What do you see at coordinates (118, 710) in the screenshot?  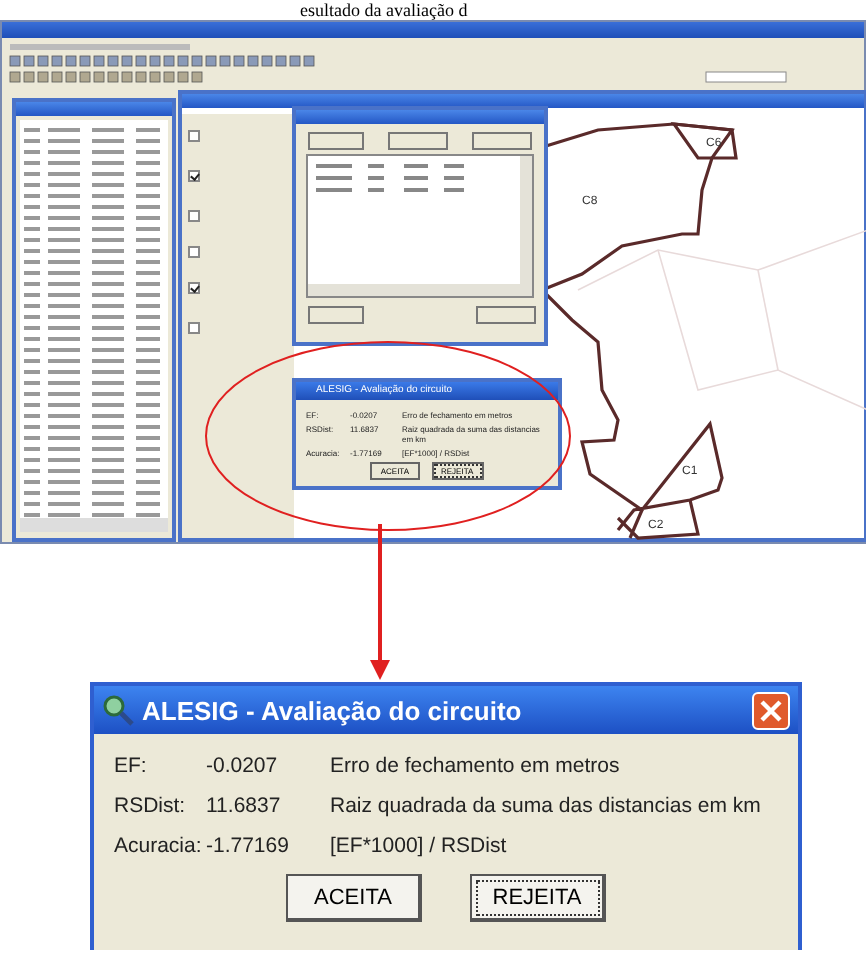 I see `search-icon` at bounding box center [118, 710].